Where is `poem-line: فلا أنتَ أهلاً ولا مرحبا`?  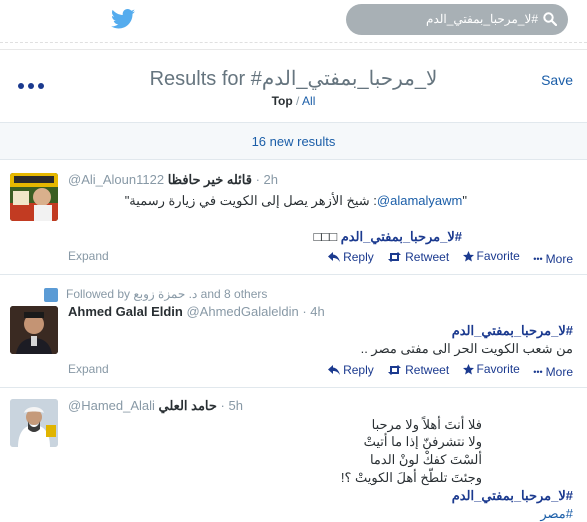 poem-line: فلا أنتَ أهلاً ولا مرحبا is located at coordinates (426, 424).